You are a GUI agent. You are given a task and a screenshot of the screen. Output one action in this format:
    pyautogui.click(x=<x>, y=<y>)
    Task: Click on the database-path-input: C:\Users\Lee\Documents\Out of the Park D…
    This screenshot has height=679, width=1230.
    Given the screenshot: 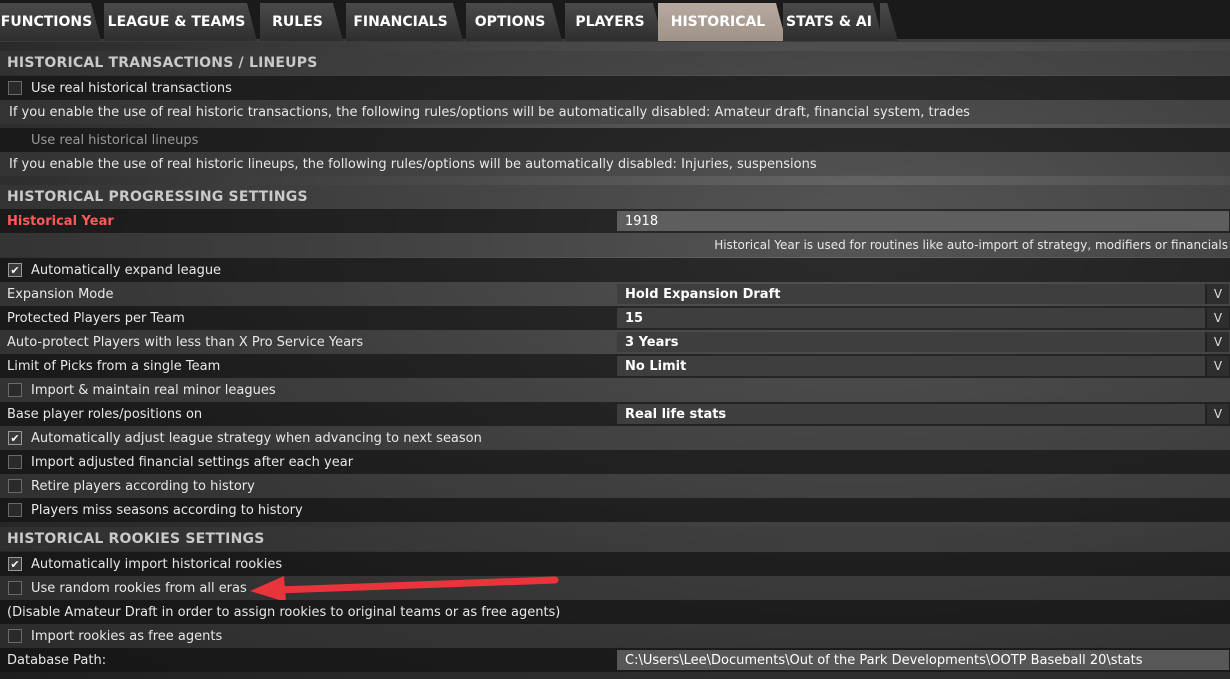 What is the action you would take?
    pyautogui.click(x=923, y=660)
    